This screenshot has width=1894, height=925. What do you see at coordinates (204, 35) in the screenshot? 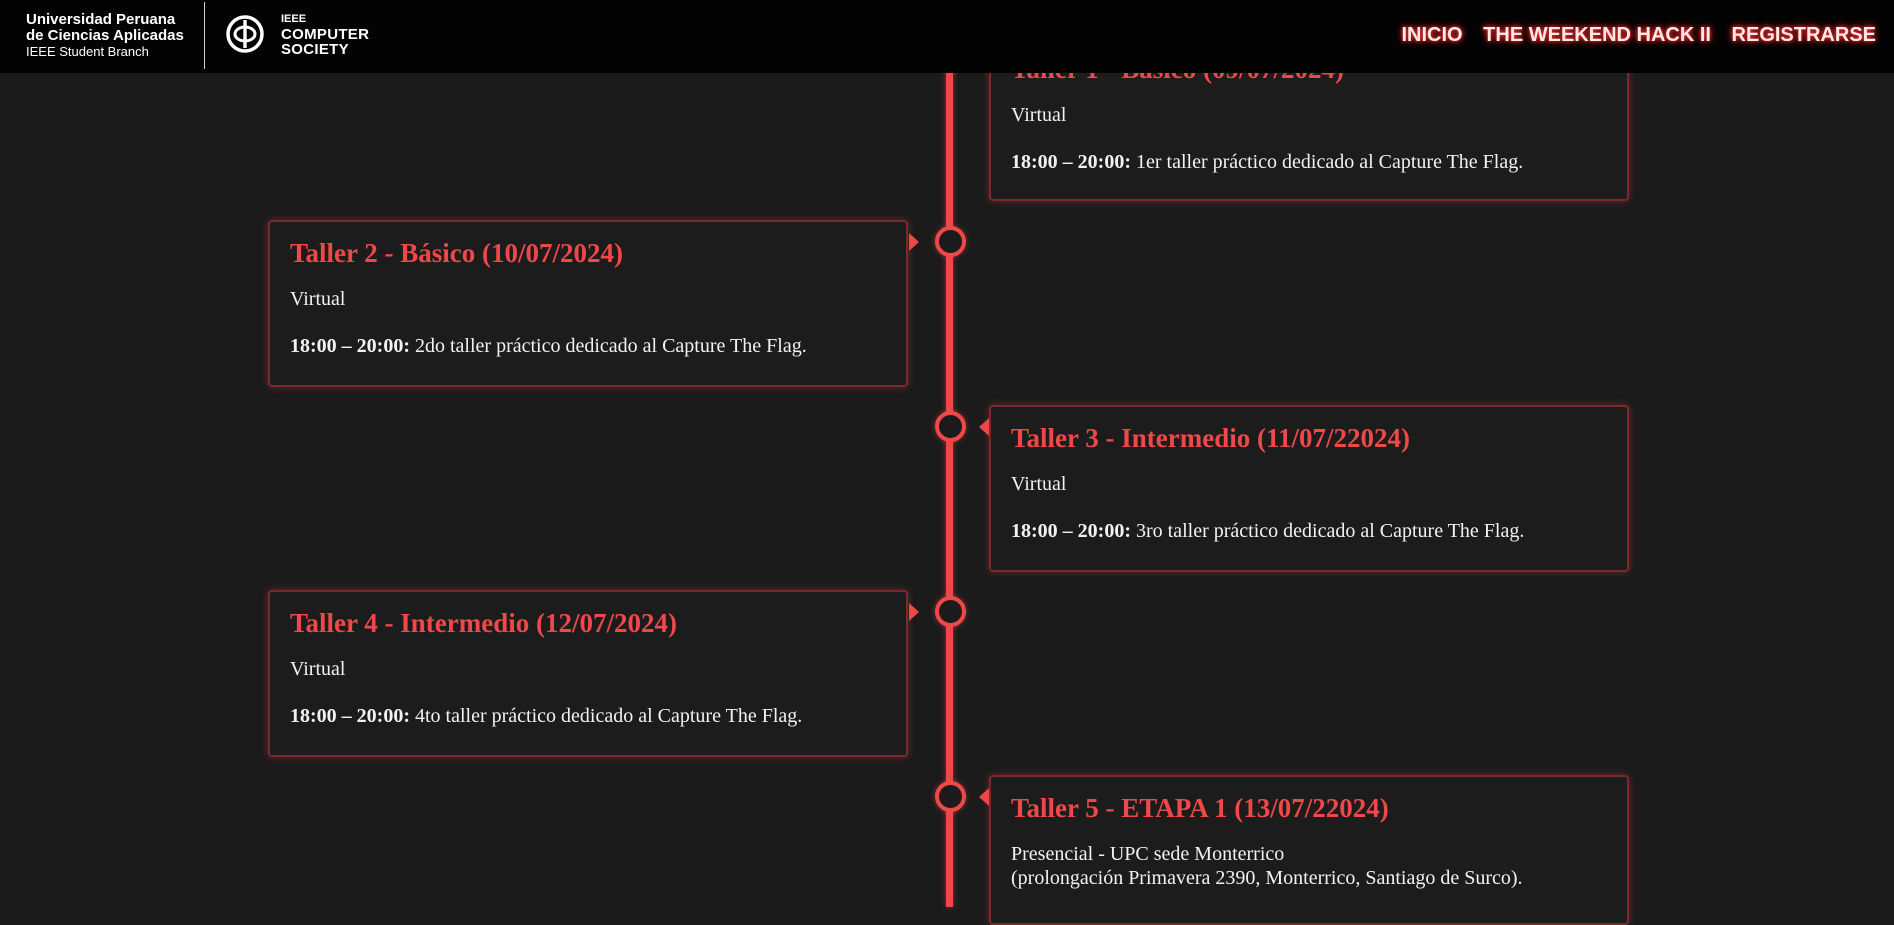
I see `logo-divider` at bounding box center [204, 35].